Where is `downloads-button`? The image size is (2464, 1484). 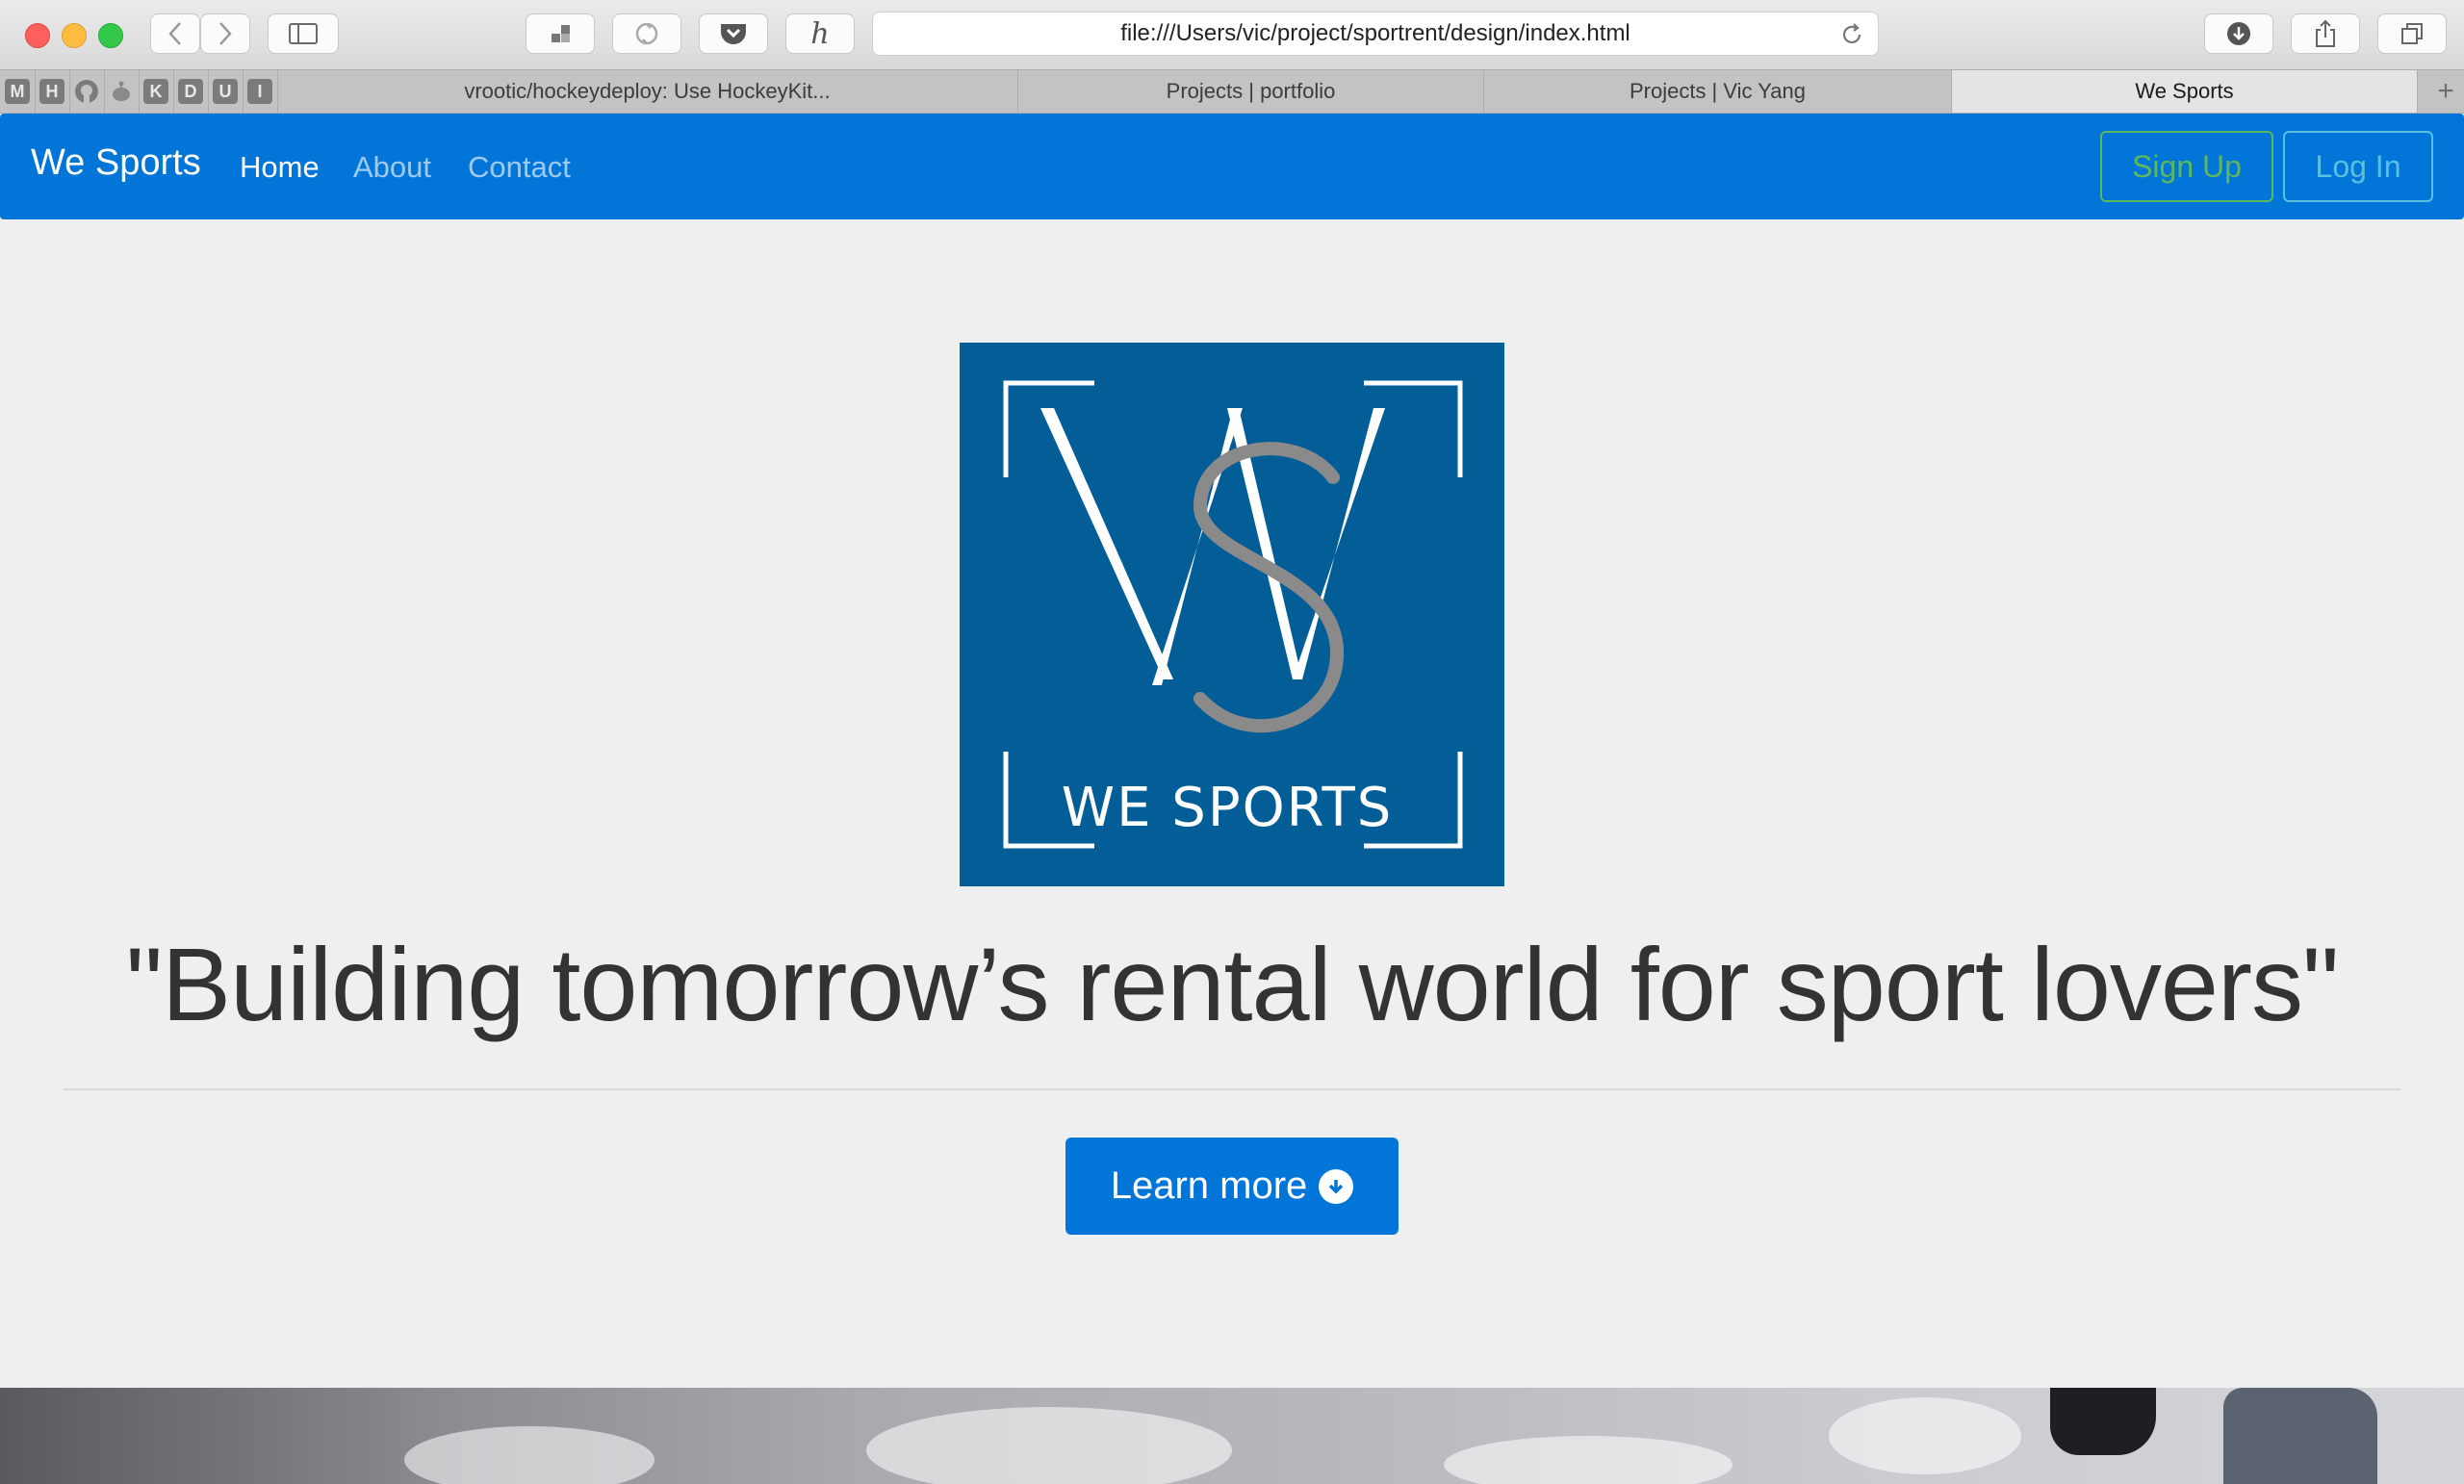
downloads-button is located at coordinates (2238, 33).